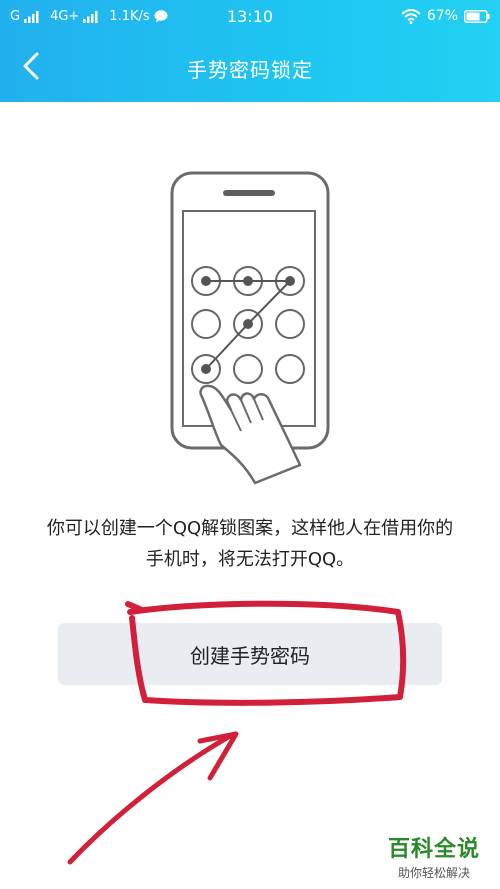  I want to click on app-header: G 4G+ 1.1K/s 13:10 67% 手势密码锁定, so click(250, 51).